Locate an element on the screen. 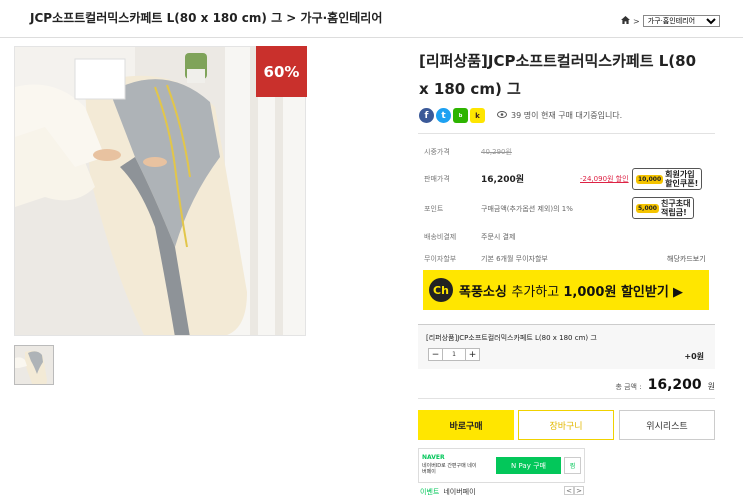 This screenshot has width=743, height=502. invite-coupon-line1: 친구초대 is located at coordinates (675, 203).